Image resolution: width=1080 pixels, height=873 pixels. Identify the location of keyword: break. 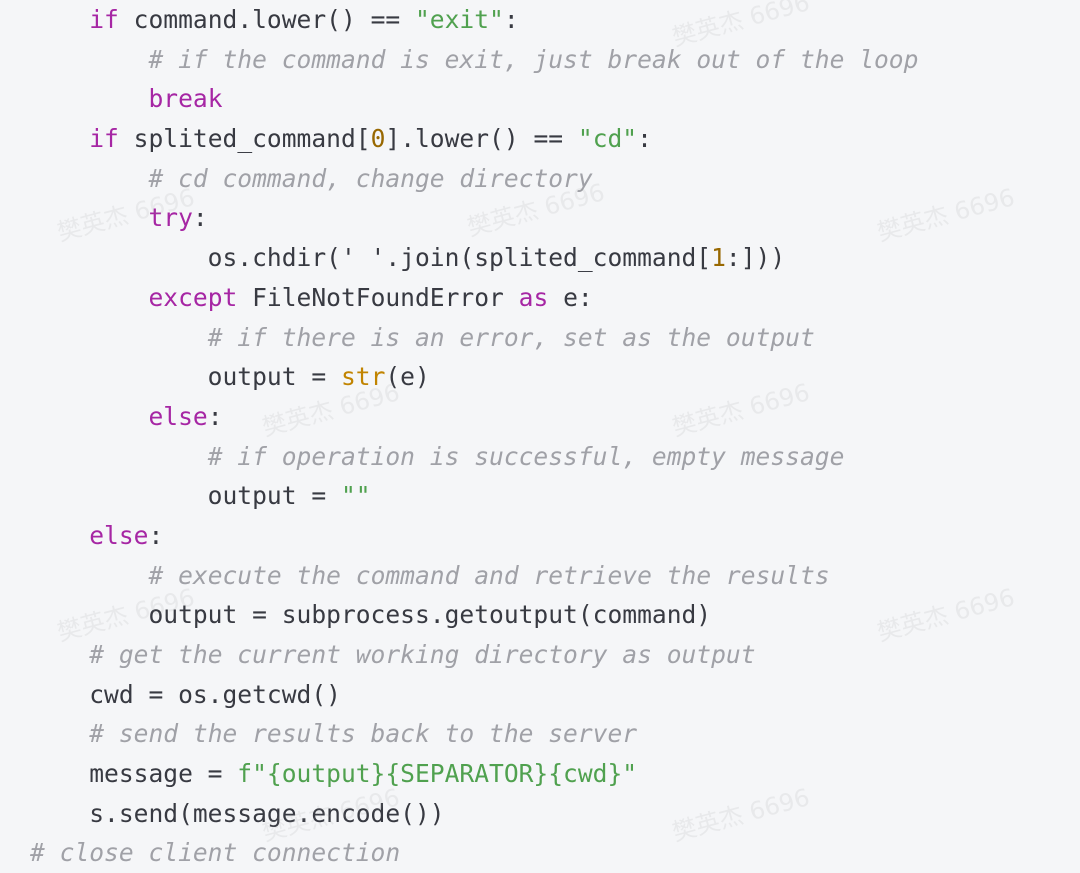
(185, 99).